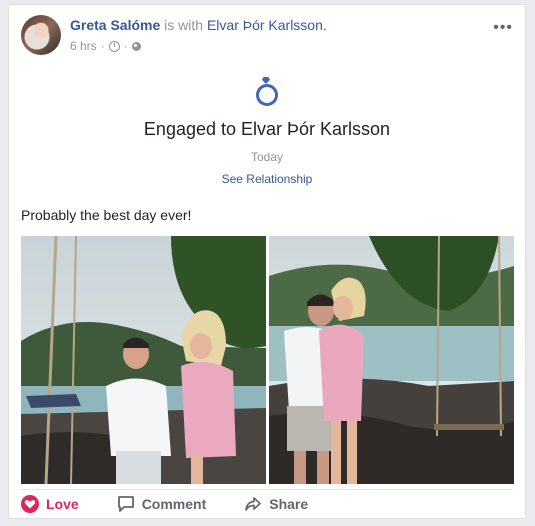  Describe the element at coordinates (83, 46) in the screenshot. I see `post-time: 6 hrs` at that location.